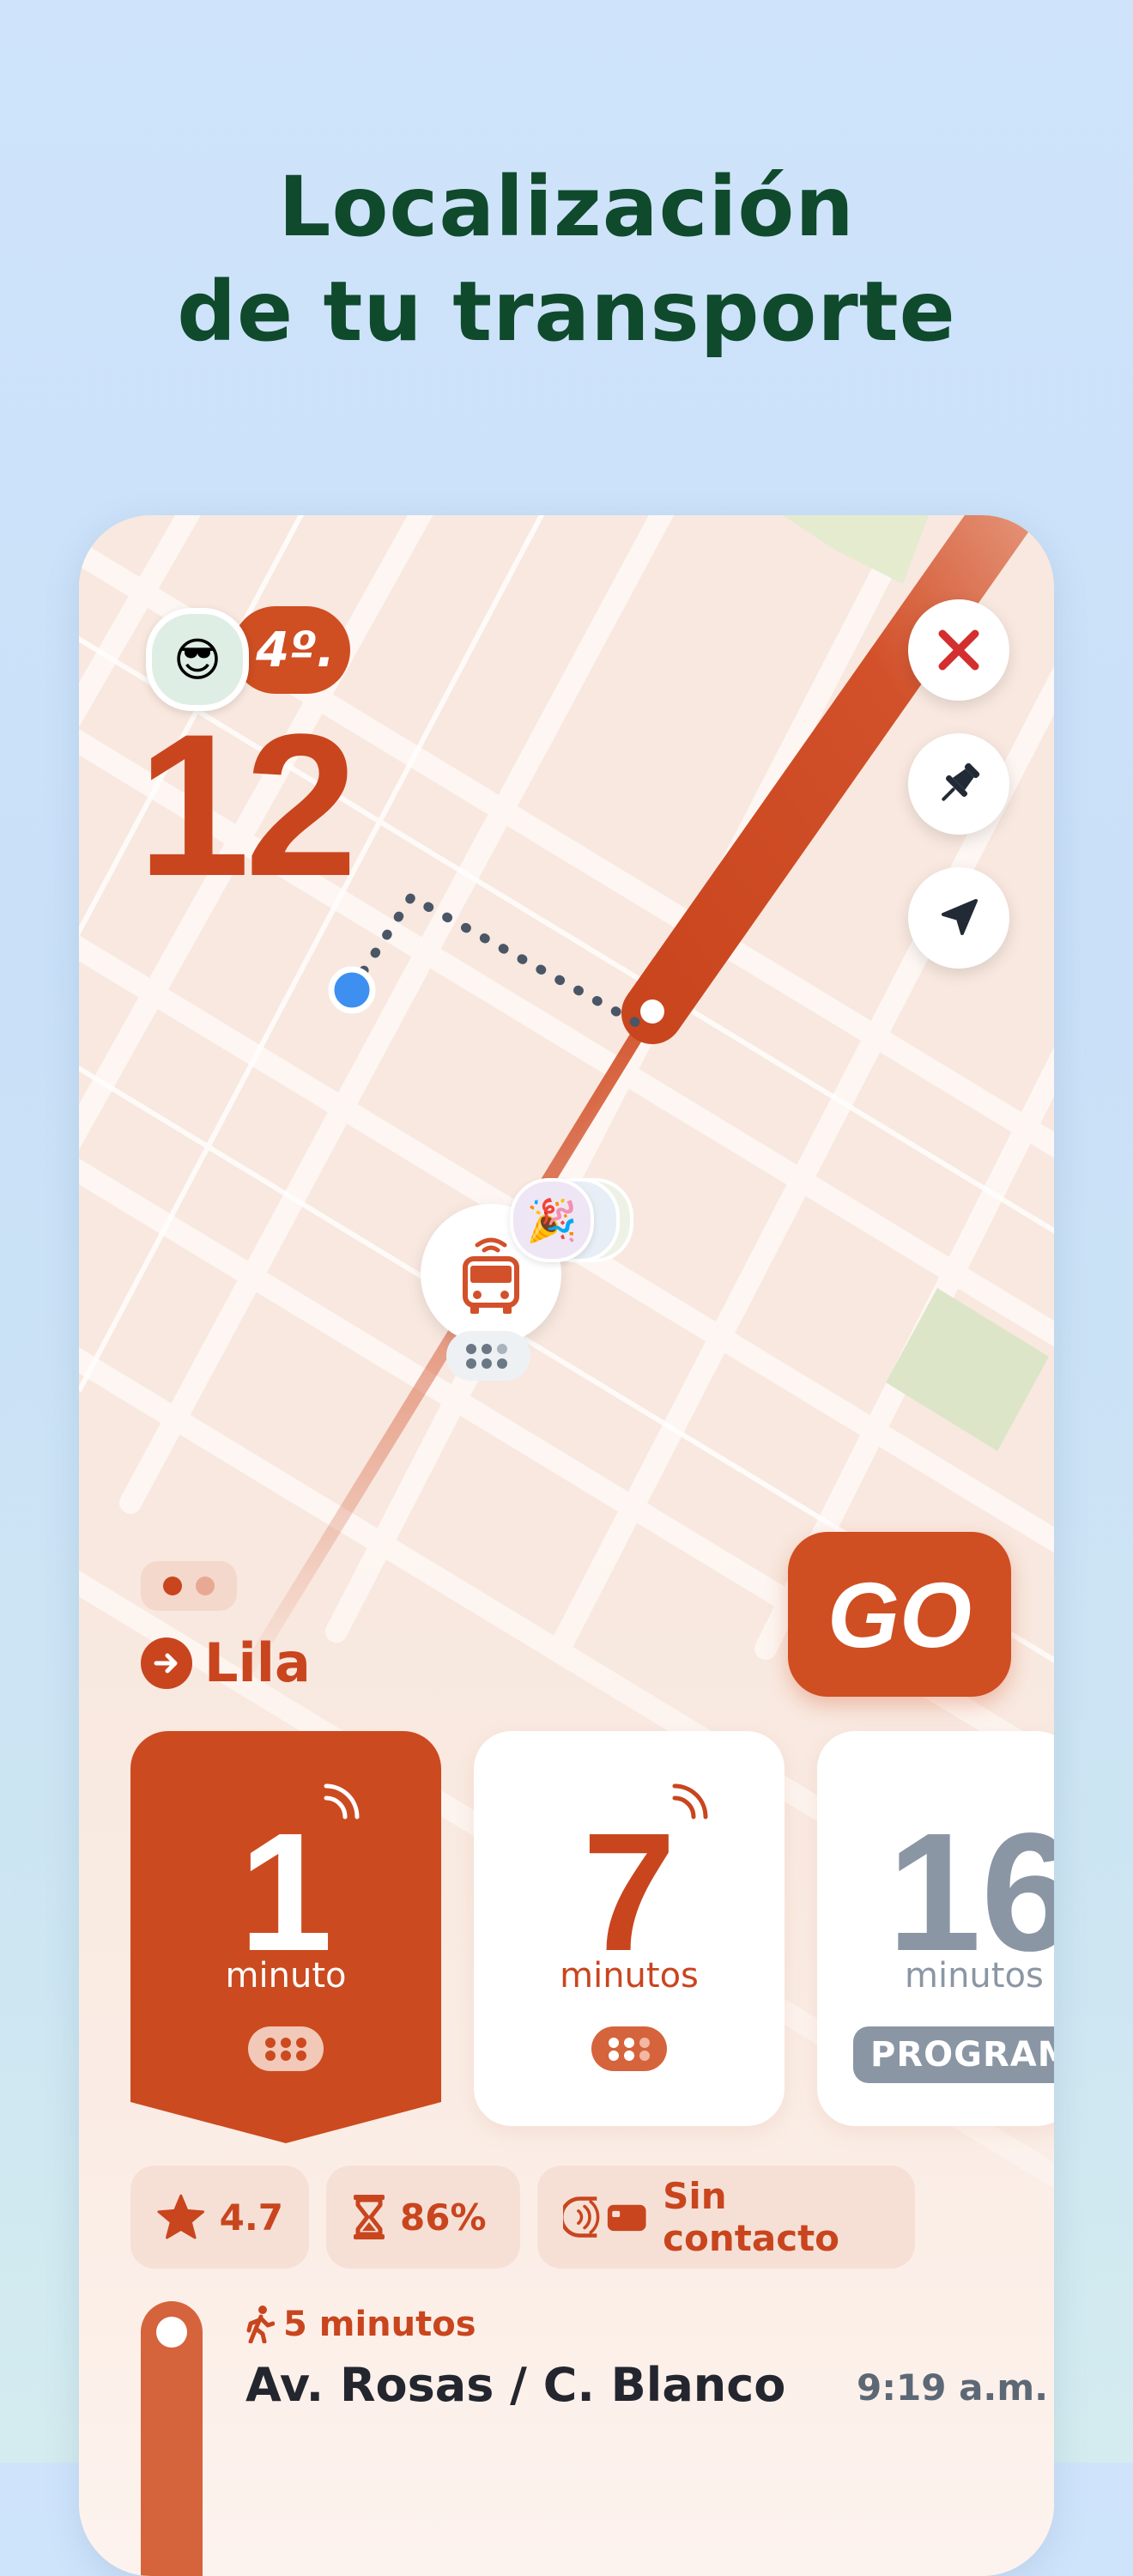 The height and width of the screenshot is (2576, 1133). What do you see at coordinates (172, 2438) in the screenshot?
I see `stop-timeline` at bounding box center [172, 2438].